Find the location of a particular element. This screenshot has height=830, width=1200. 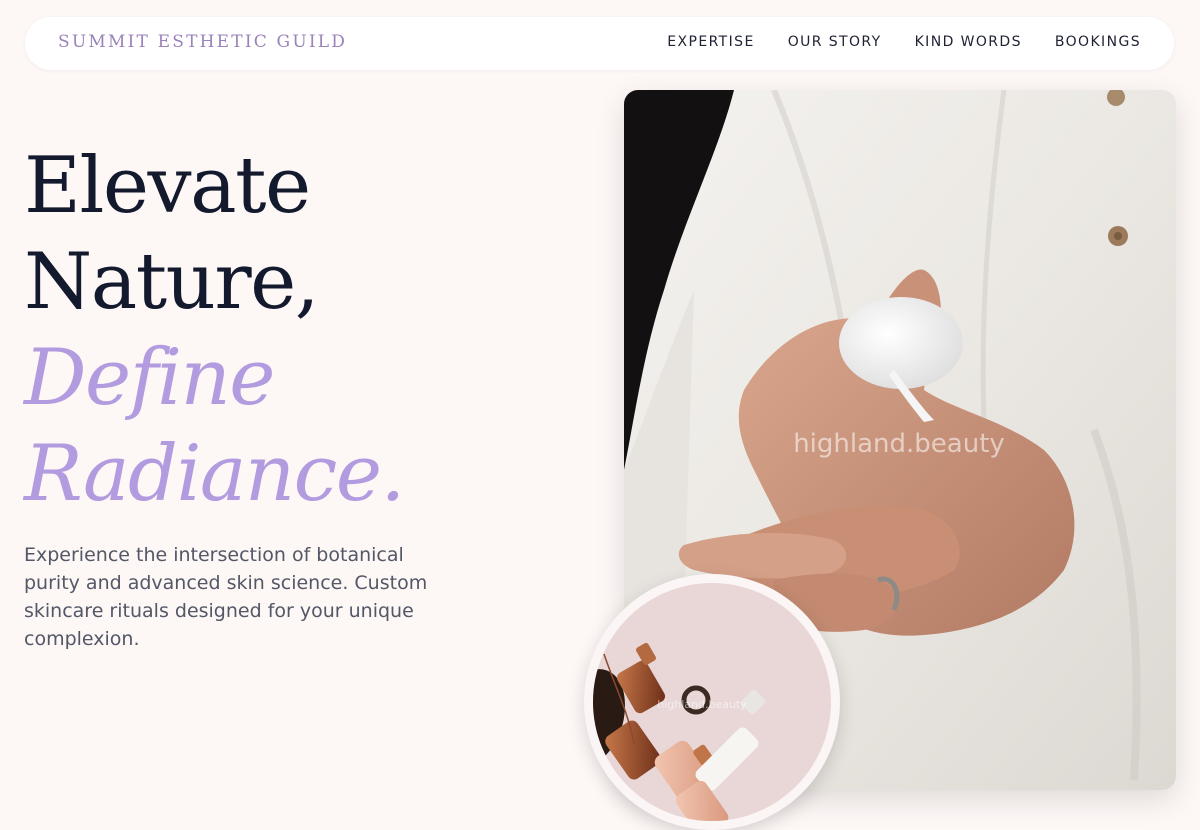

hero-heading-line-3: Define is located at coordinates (149, 378).